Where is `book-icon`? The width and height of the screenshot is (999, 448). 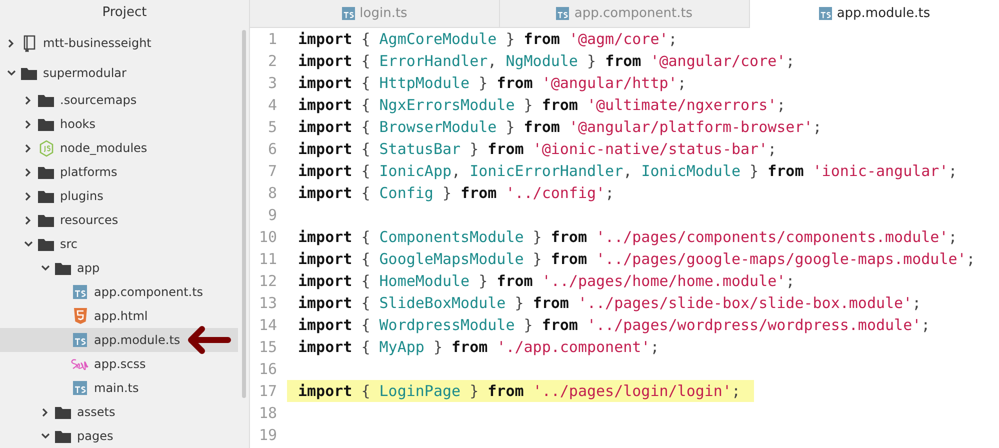 book-icon is located at coordinates (29, 43).